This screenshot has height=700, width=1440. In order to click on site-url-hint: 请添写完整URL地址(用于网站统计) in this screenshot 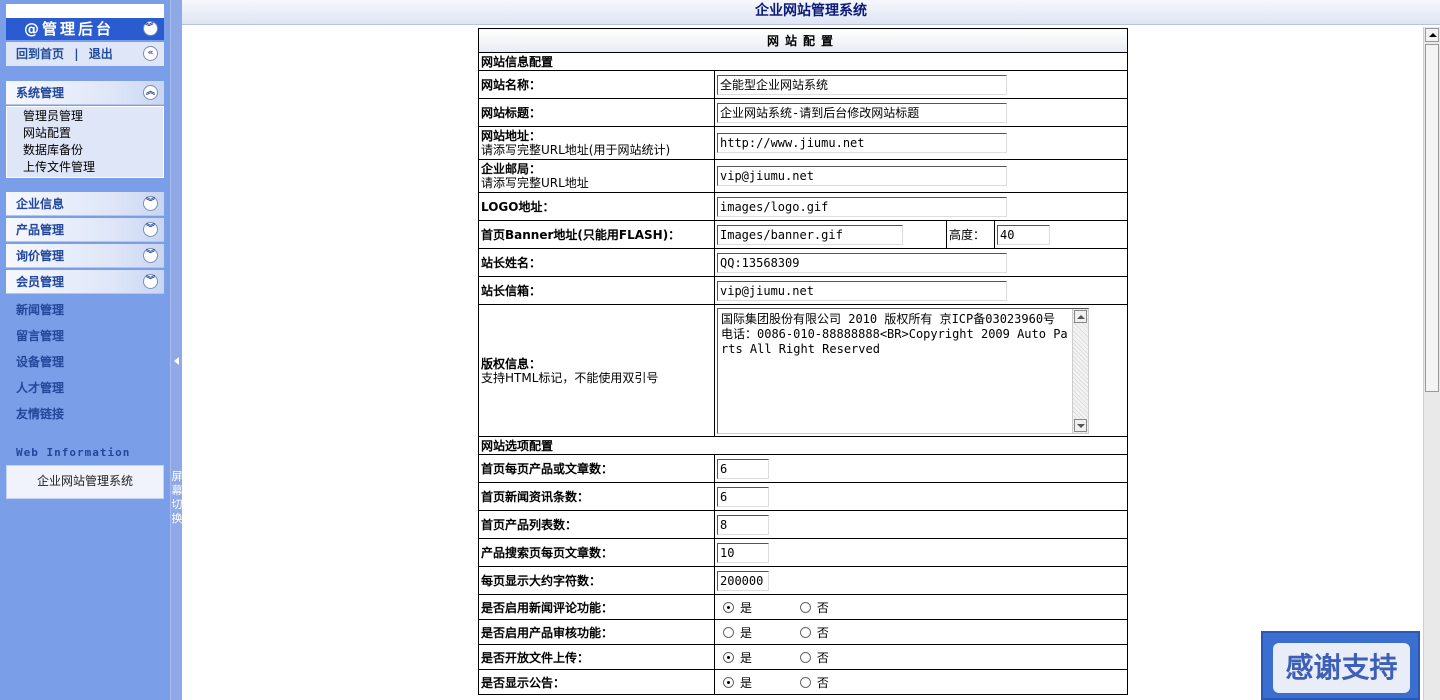, I will do `click(576, 150)`.